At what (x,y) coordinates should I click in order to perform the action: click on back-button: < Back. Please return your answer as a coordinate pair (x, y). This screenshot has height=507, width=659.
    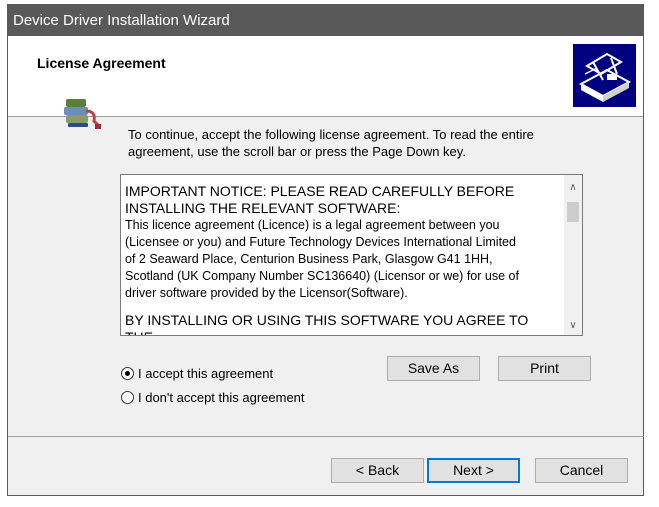
    Looking at the image, I should click on (377, 470).